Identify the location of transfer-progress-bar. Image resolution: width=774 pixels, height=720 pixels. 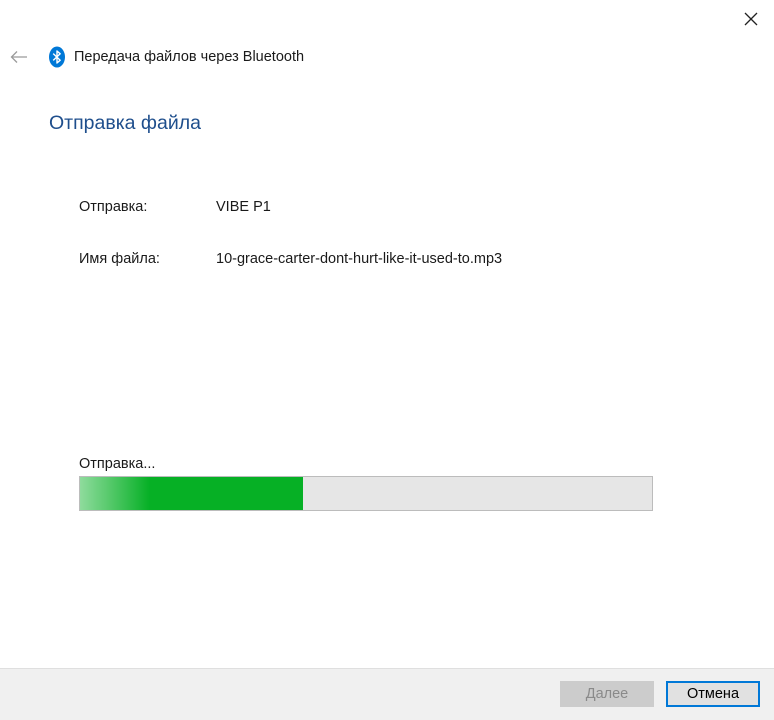
(366, 493).